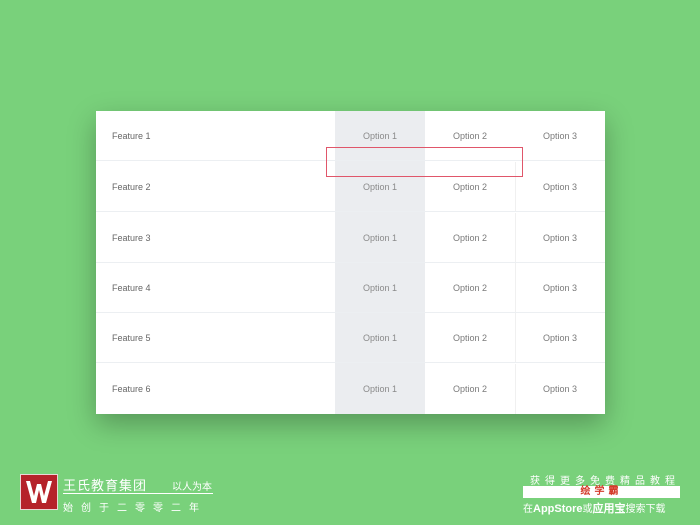 The height and width of the screenshot is (525, 700). Describe the element at coordinates (131, 288) in the screenshot. I see `feature-label: Feature 4` at that location.